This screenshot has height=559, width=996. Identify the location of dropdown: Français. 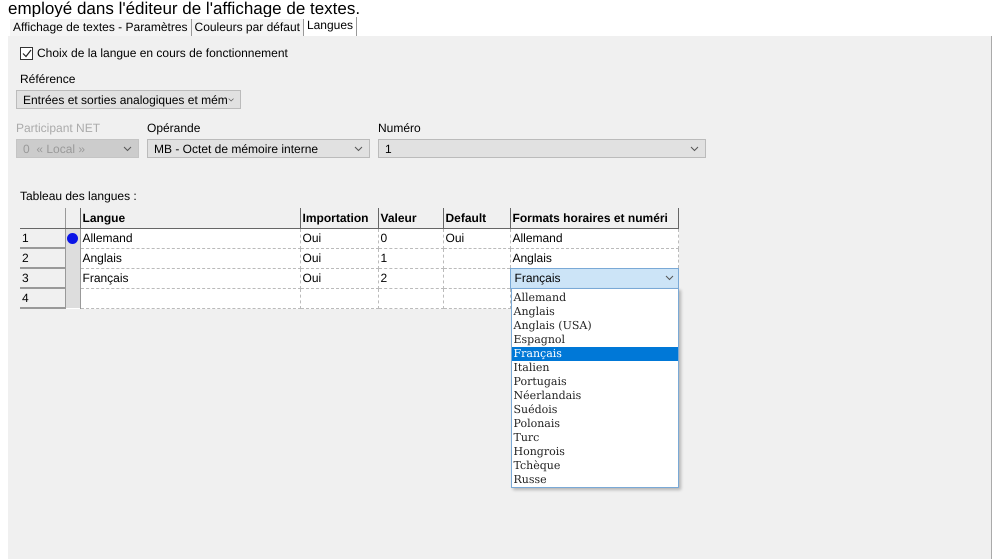
(594, 278).